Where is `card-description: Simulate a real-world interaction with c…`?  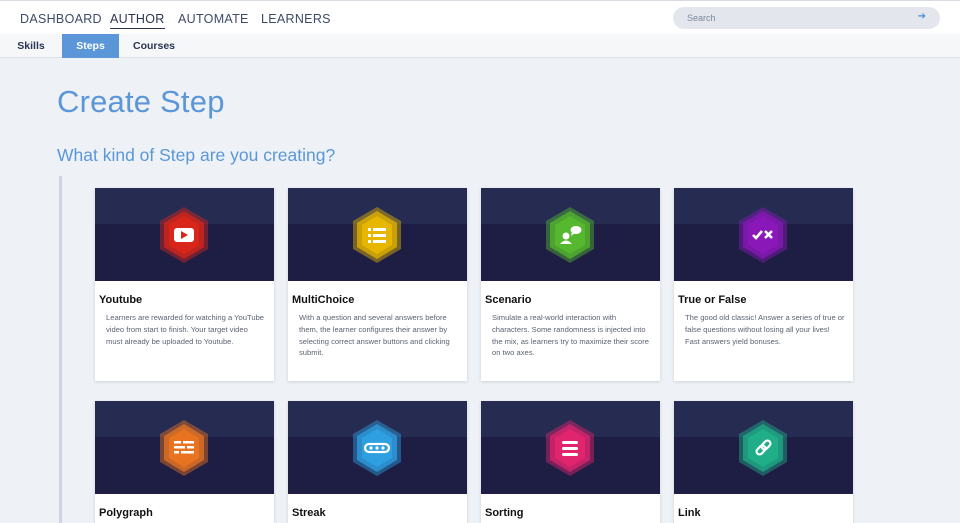 card-description: Simulate a real-world interaction with c… is located at coordinates (570, 335).